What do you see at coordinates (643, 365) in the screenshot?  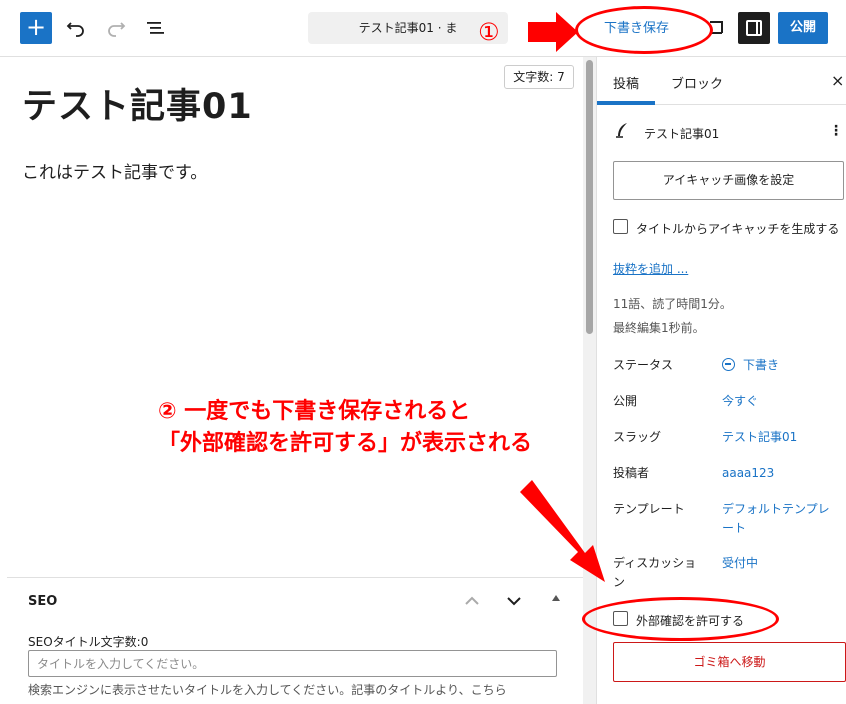 I see `status-label: ステータス` at bounding box center [643, 365].